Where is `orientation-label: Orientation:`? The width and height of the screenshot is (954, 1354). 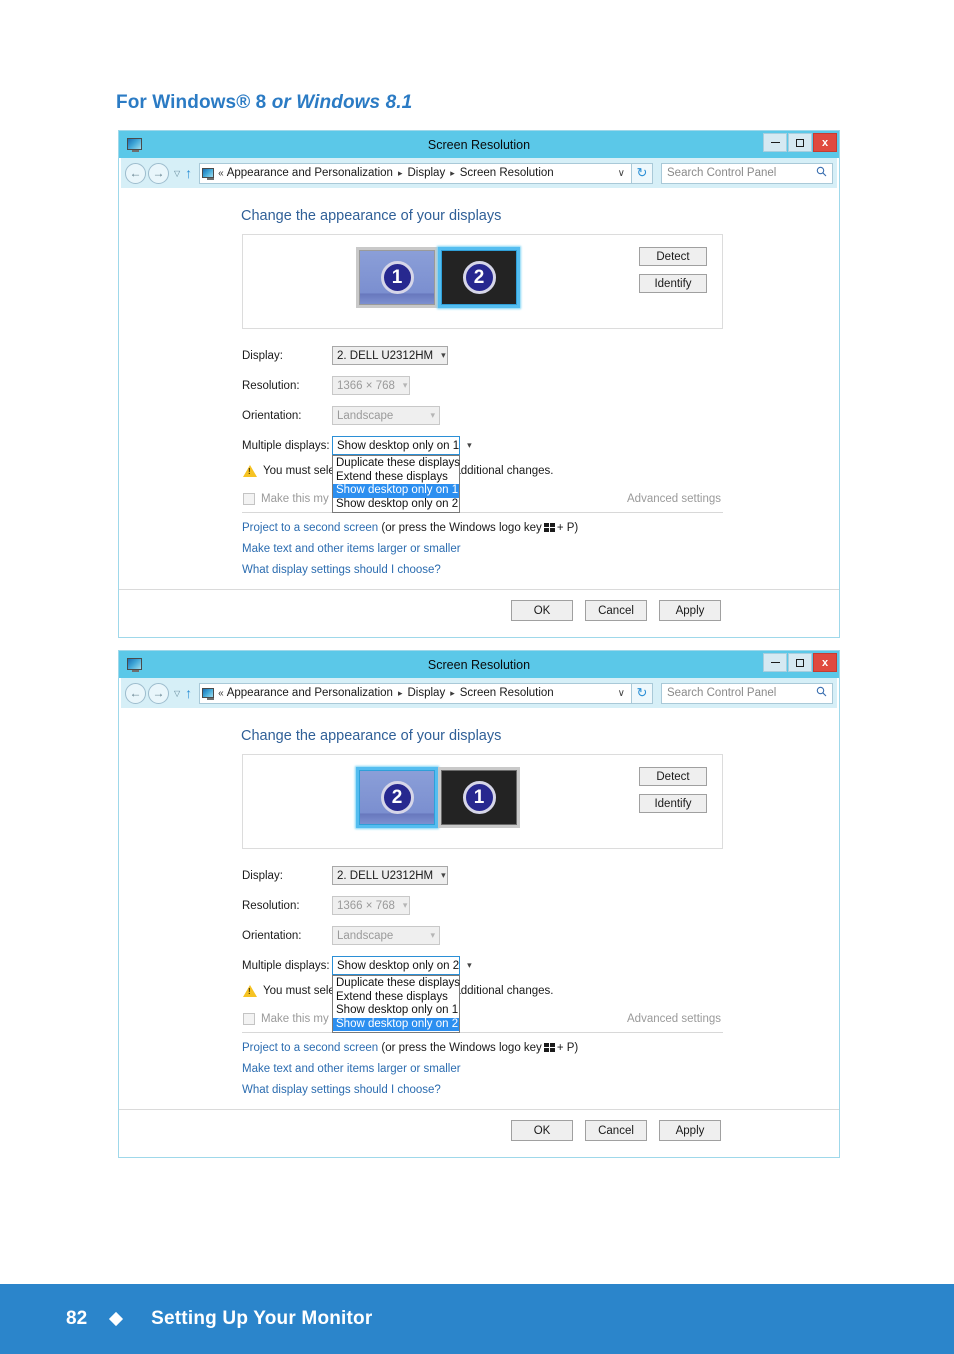 orientation-label: Orientation: is located at coordinates (272, 415).